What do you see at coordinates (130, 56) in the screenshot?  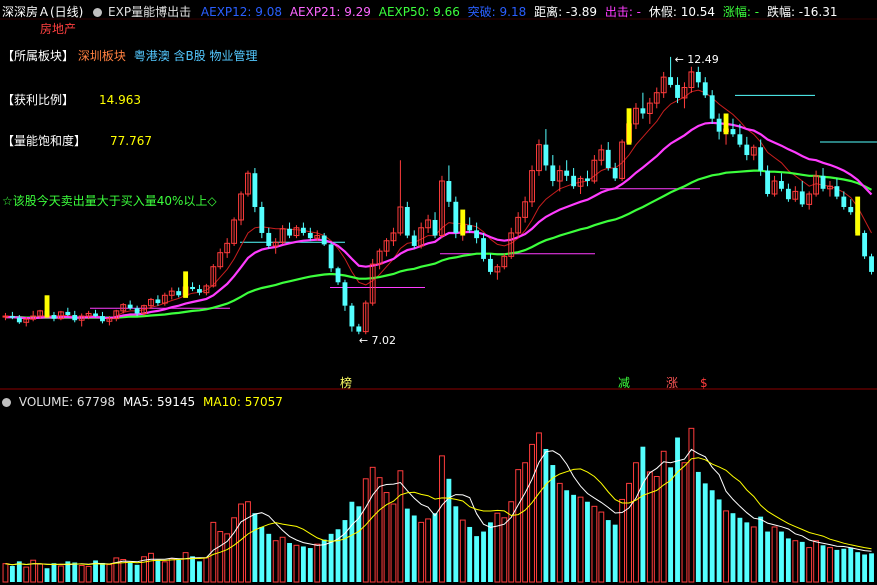 I see `sector-row: 【所属板块】 深圳板块 粤港澳 含B股 物业管理` at bounding box center [130, 56].